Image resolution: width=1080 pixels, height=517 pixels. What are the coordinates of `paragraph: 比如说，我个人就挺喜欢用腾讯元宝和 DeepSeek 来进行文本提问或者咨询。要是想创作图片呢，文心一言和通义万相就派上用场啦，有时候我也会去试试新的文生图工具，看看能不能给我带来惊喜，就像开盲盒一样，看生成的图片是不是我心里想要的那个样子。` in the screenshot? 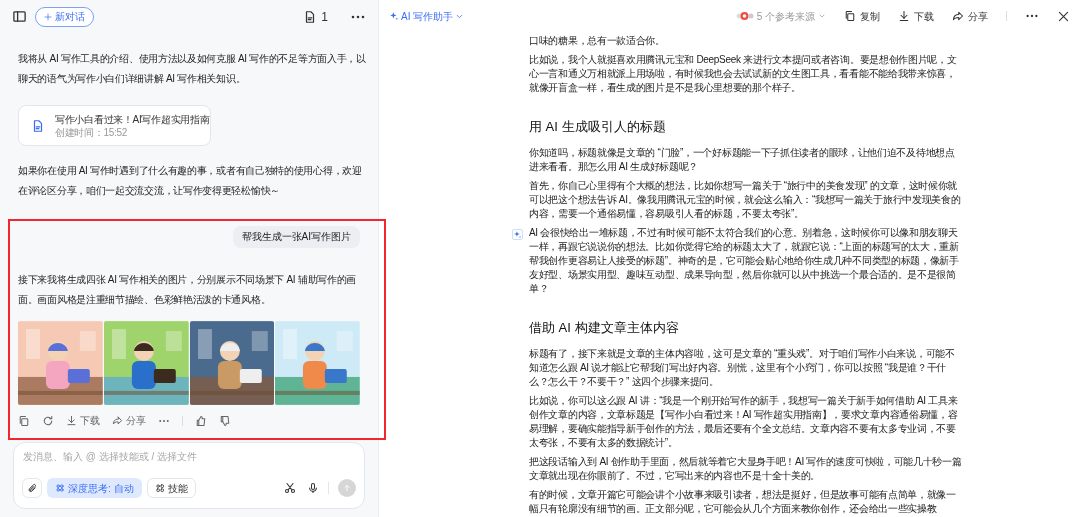 It's located at (743, 74).